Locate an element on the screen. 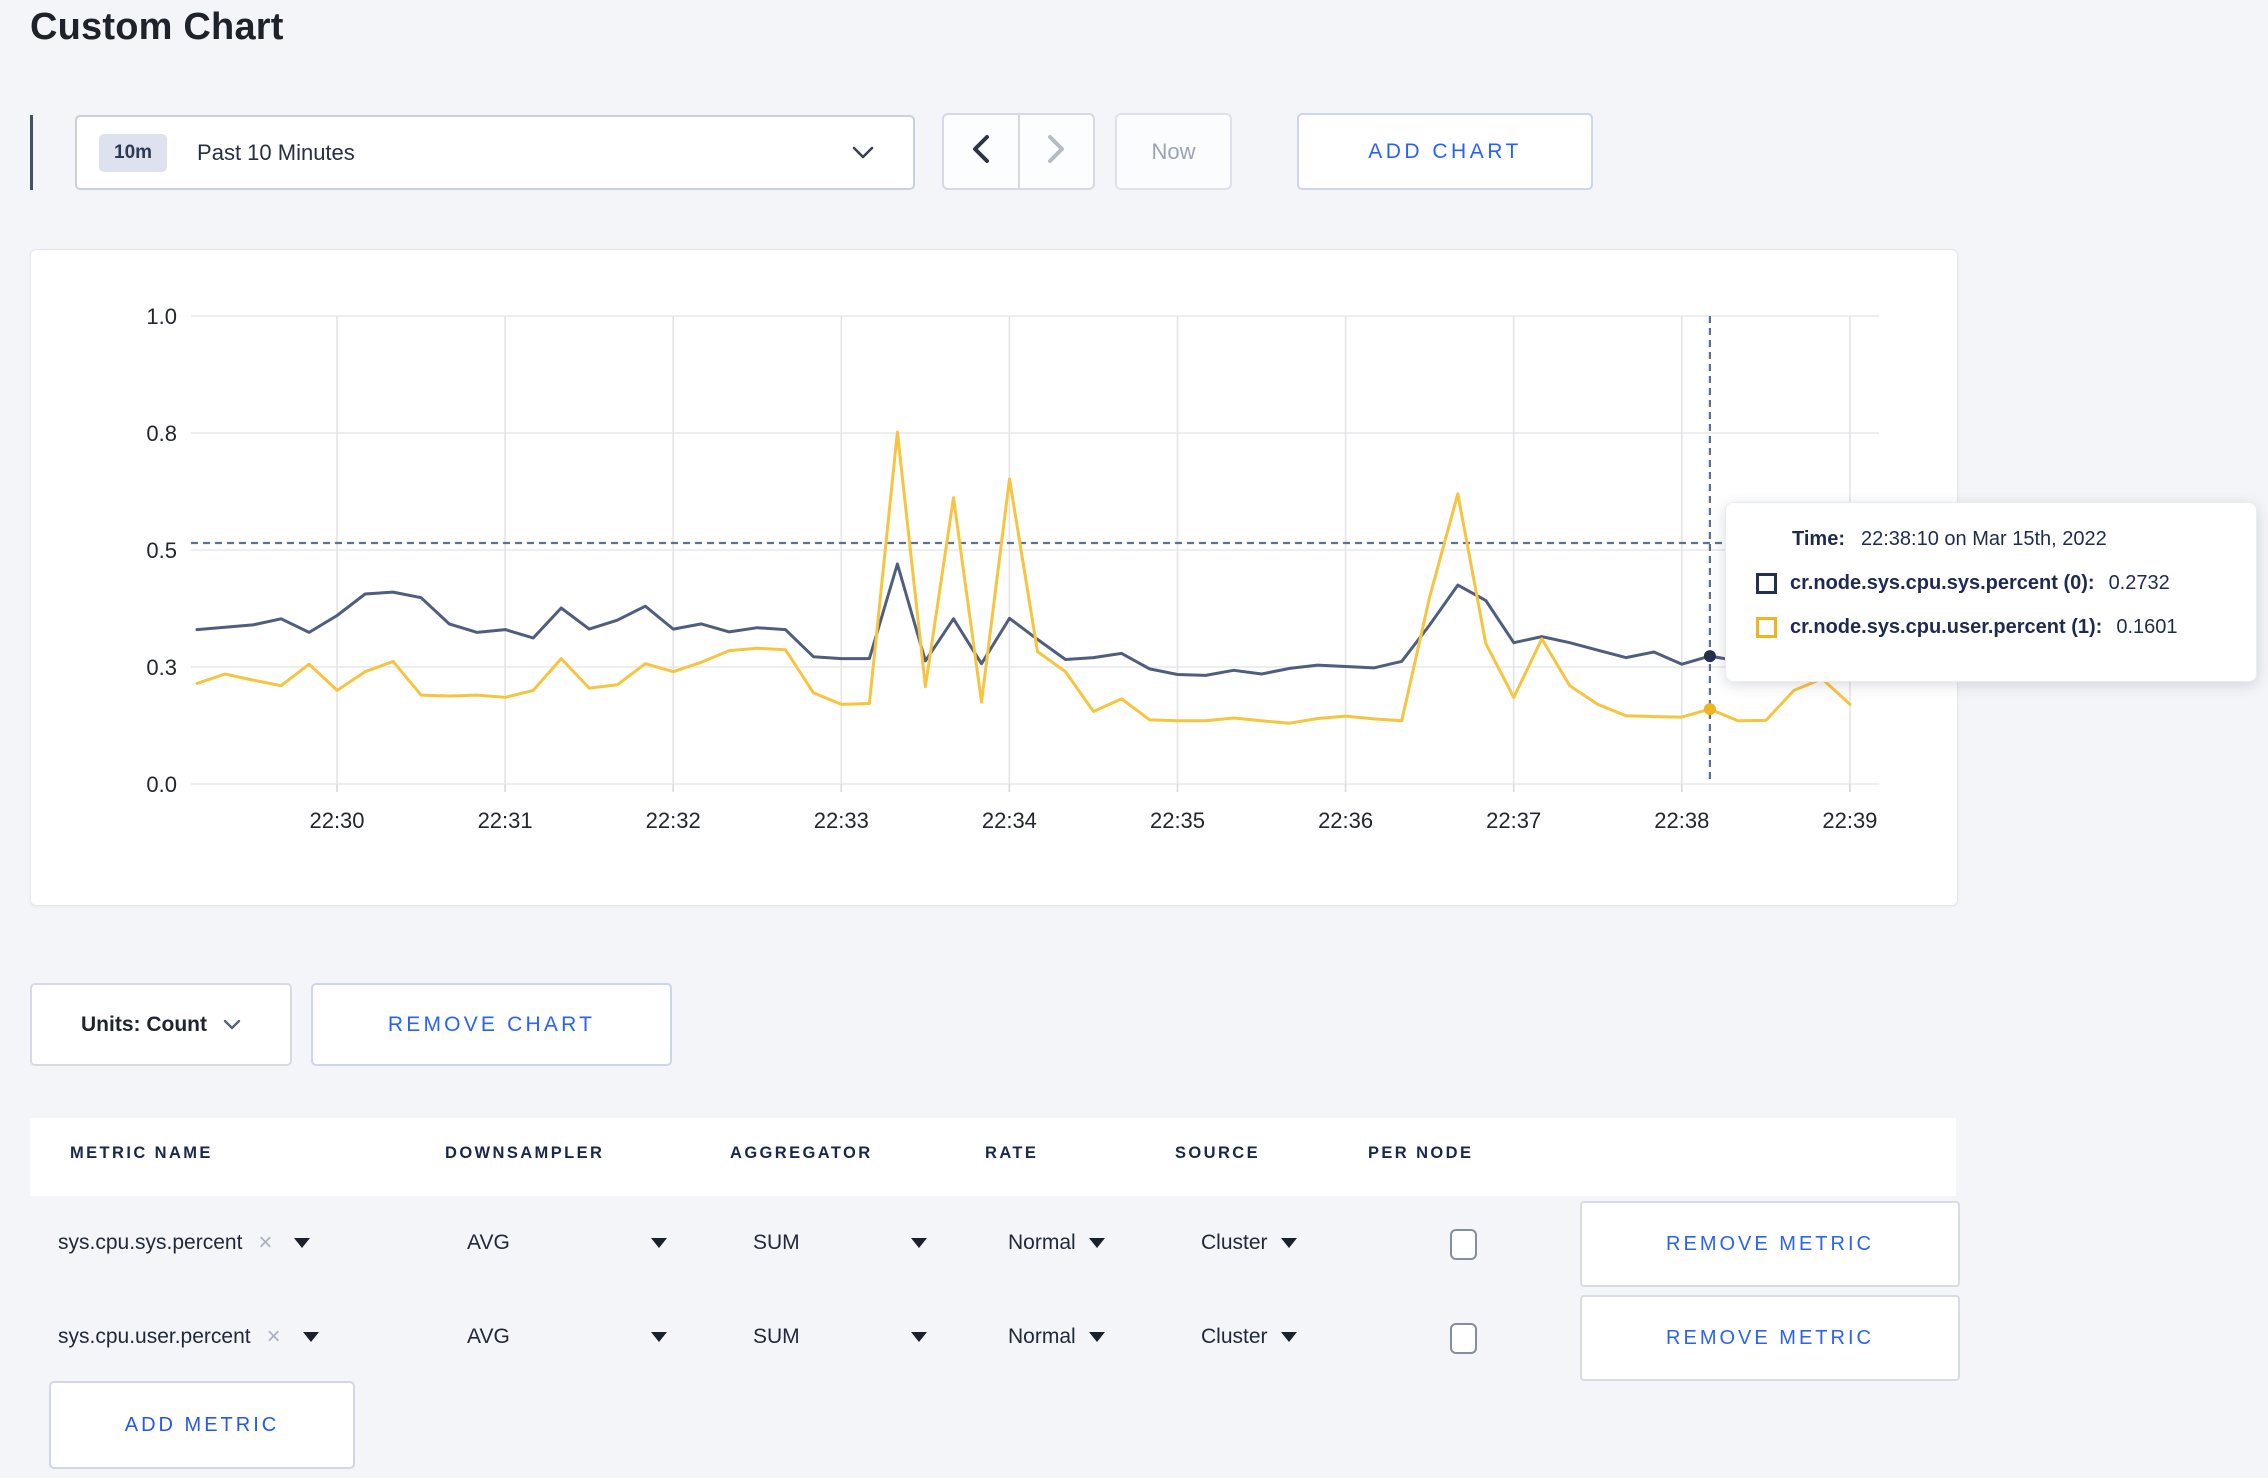  col-header-rate: RATE is located at coordinates (1012, 1153).